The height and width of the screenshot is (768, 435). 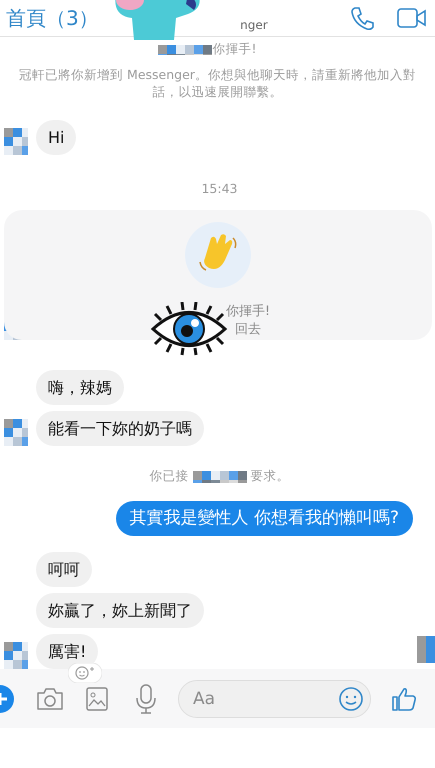 I want to click on video-call-icon, so click(x=412, y=18).